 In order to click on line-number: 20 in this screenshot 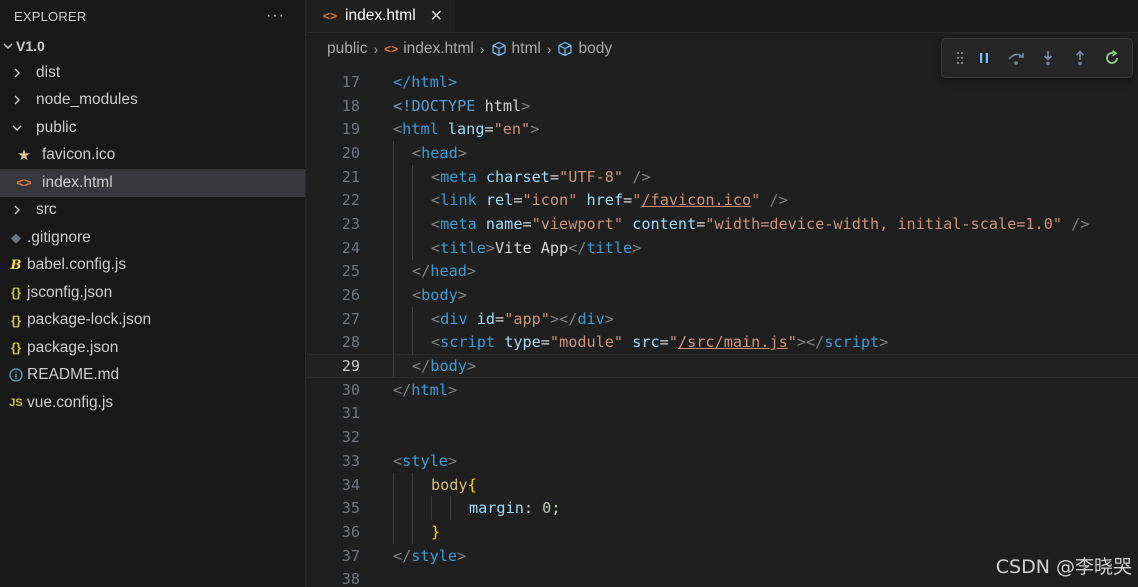, I will do `click(350, 152)`.